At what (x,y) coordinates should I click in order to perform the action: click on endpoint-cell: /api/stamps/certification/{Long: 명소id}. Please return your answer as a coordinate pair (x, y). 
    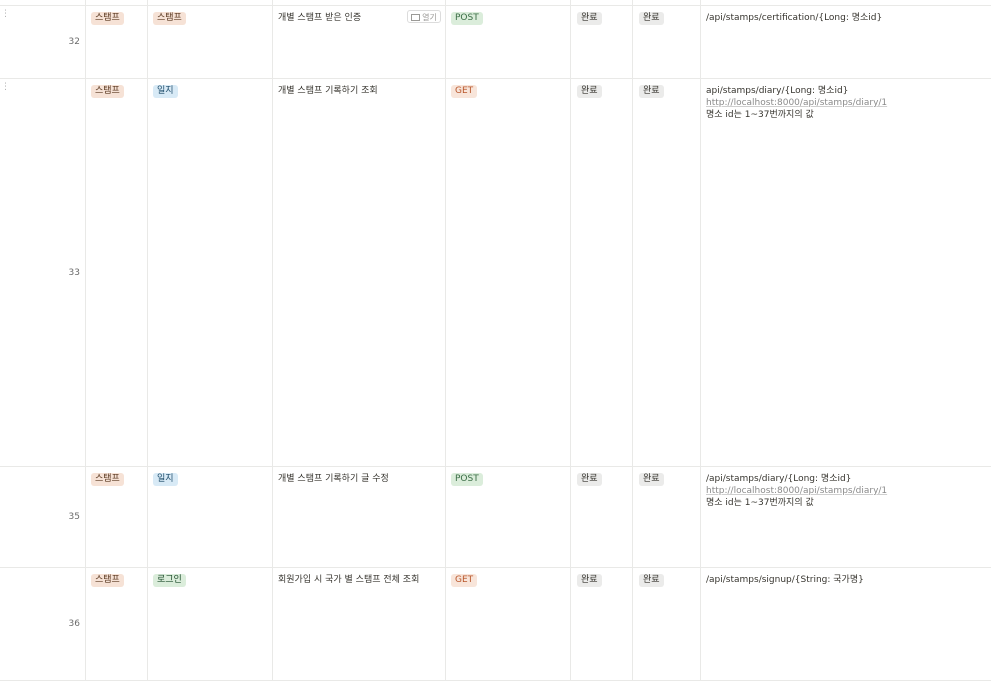
    Looking at the image, I should click on (794, 18).